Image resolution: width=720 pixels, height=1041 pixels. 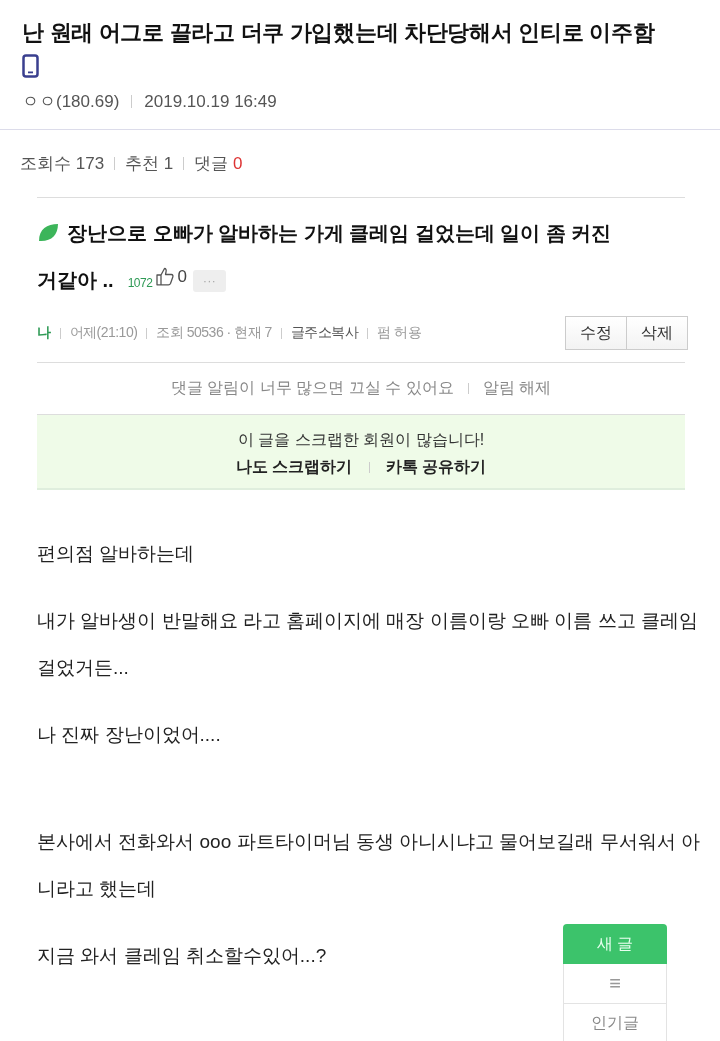 What do you see at coordinates (339, 33) in the screenshot?
I see `post-title: 난 원래 어그로 끌라고 더쿠 가입했는데 차단당해서 인티로 이주함` at bounding box center [339, 33].